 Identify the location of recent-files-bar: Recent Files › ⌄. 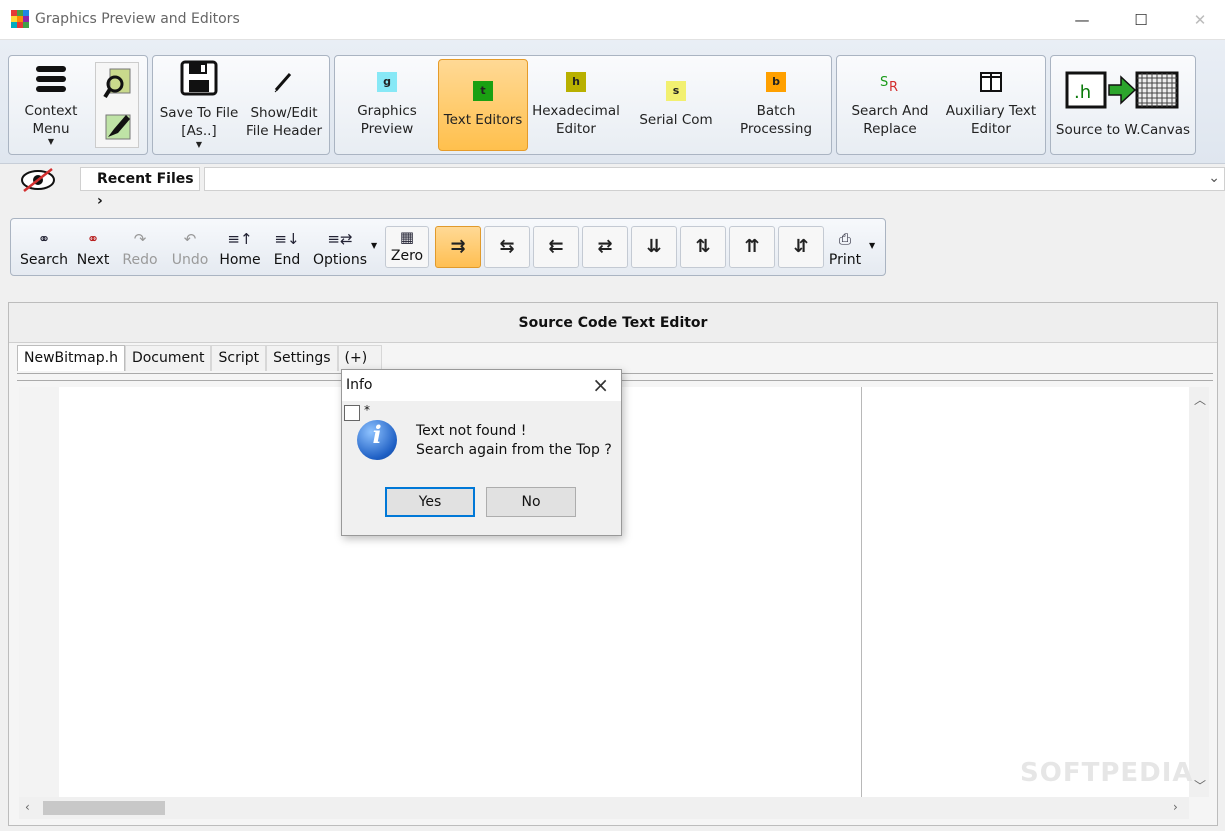
(612, 186).